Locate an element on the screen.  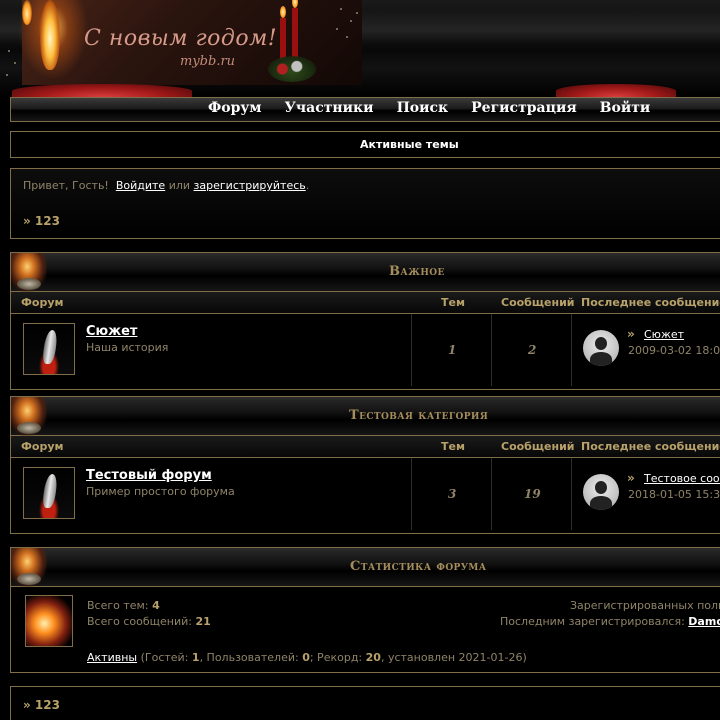
post-count: 19 is located at coordinates (532, 494).